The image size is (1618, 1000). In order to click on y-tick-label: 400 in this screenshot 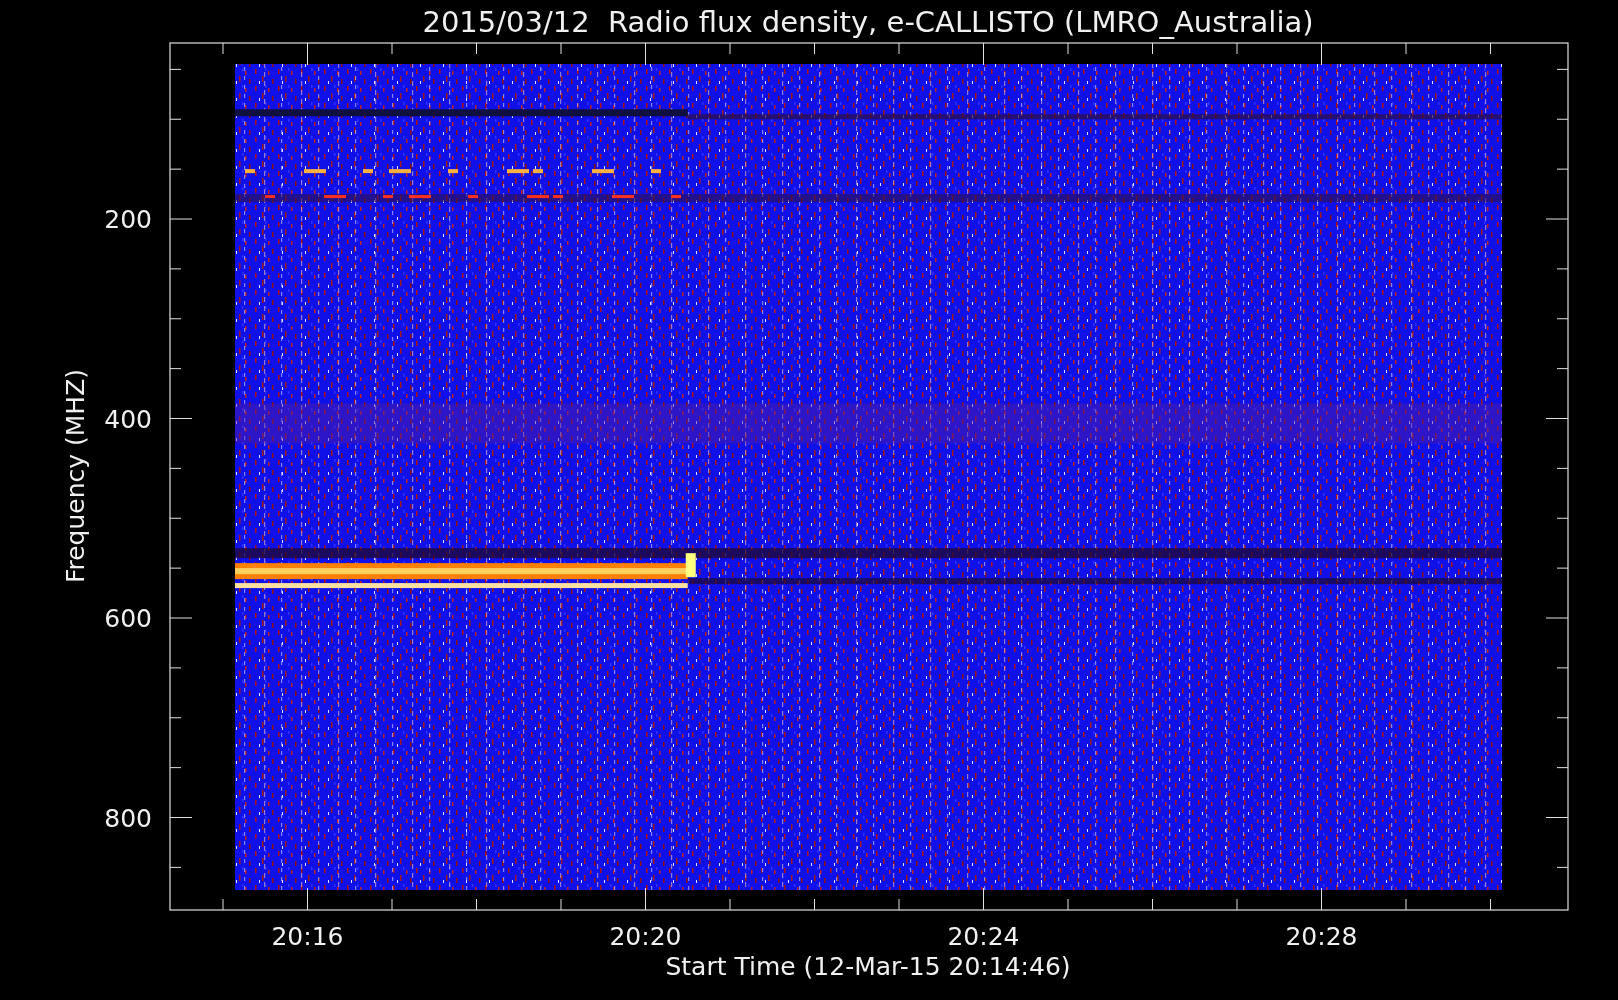, I will do `click(128, 419)`.